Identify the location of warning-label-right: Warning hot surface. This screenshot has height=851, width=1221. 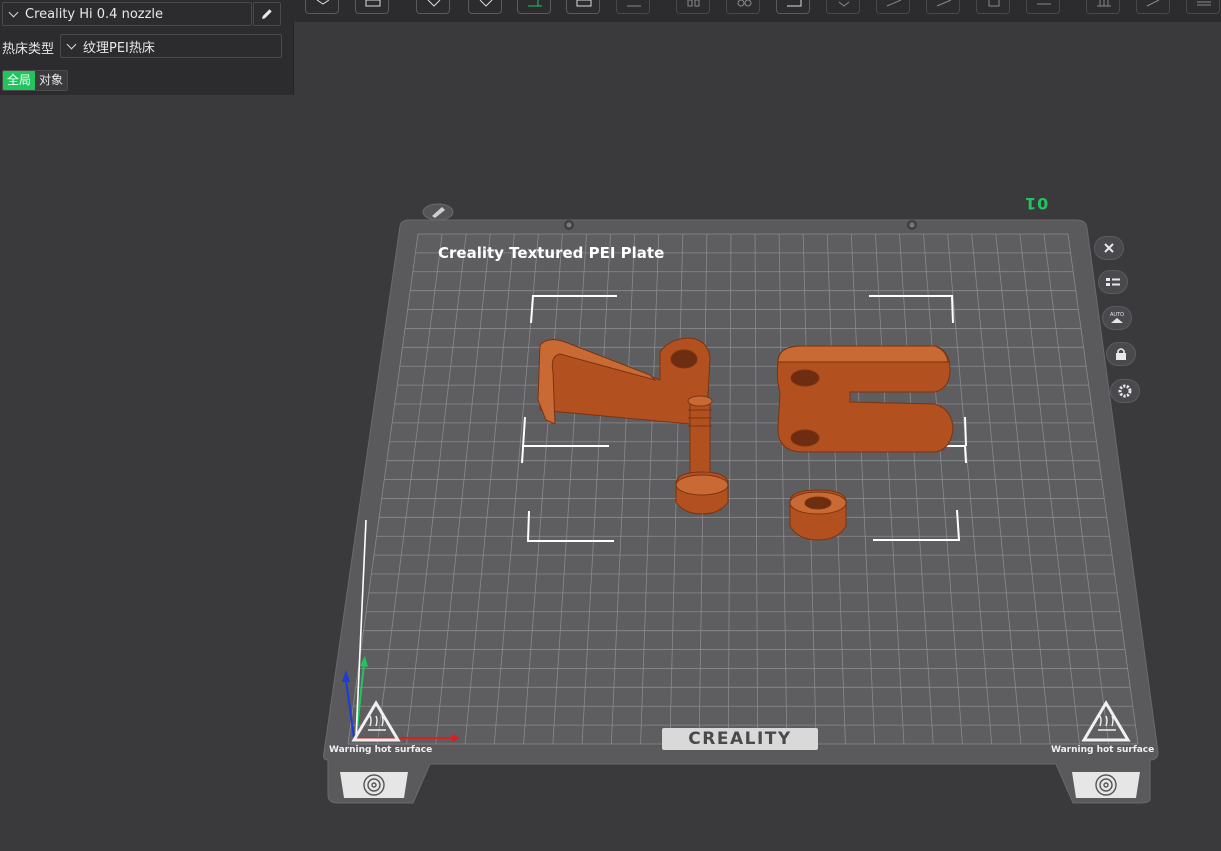
(1103, 750).